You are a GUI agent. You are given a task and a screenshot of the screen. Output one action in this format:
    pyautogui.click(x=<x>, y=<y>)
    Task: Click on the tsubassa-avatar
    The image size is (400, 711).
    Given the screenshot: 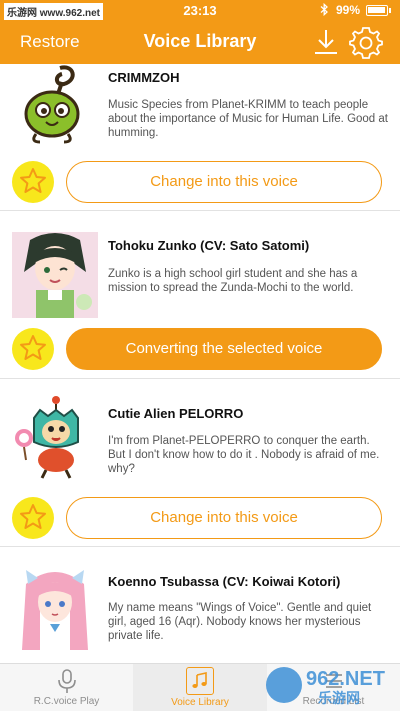 What is the action you would take?
    pyautogui.click(x=55, y=607)
    